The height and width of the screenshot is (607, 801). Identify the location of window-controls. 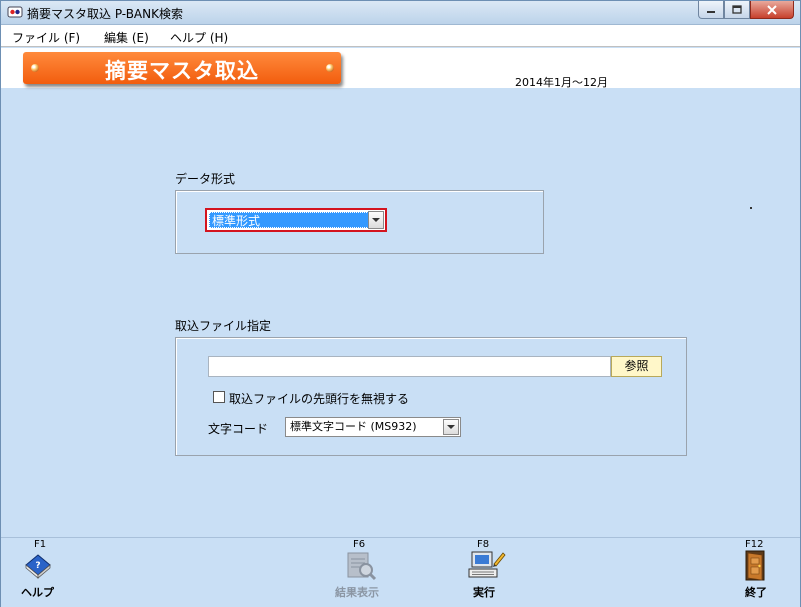
(746, 10).